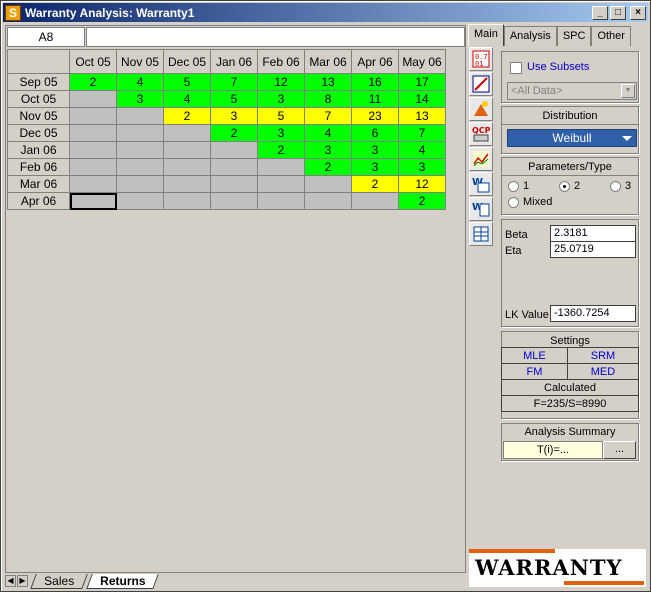 The image size is (651, 592). Describe the element at coordinates (375, 99) in the screenshot. I see `grid-cell: 11` at that location.